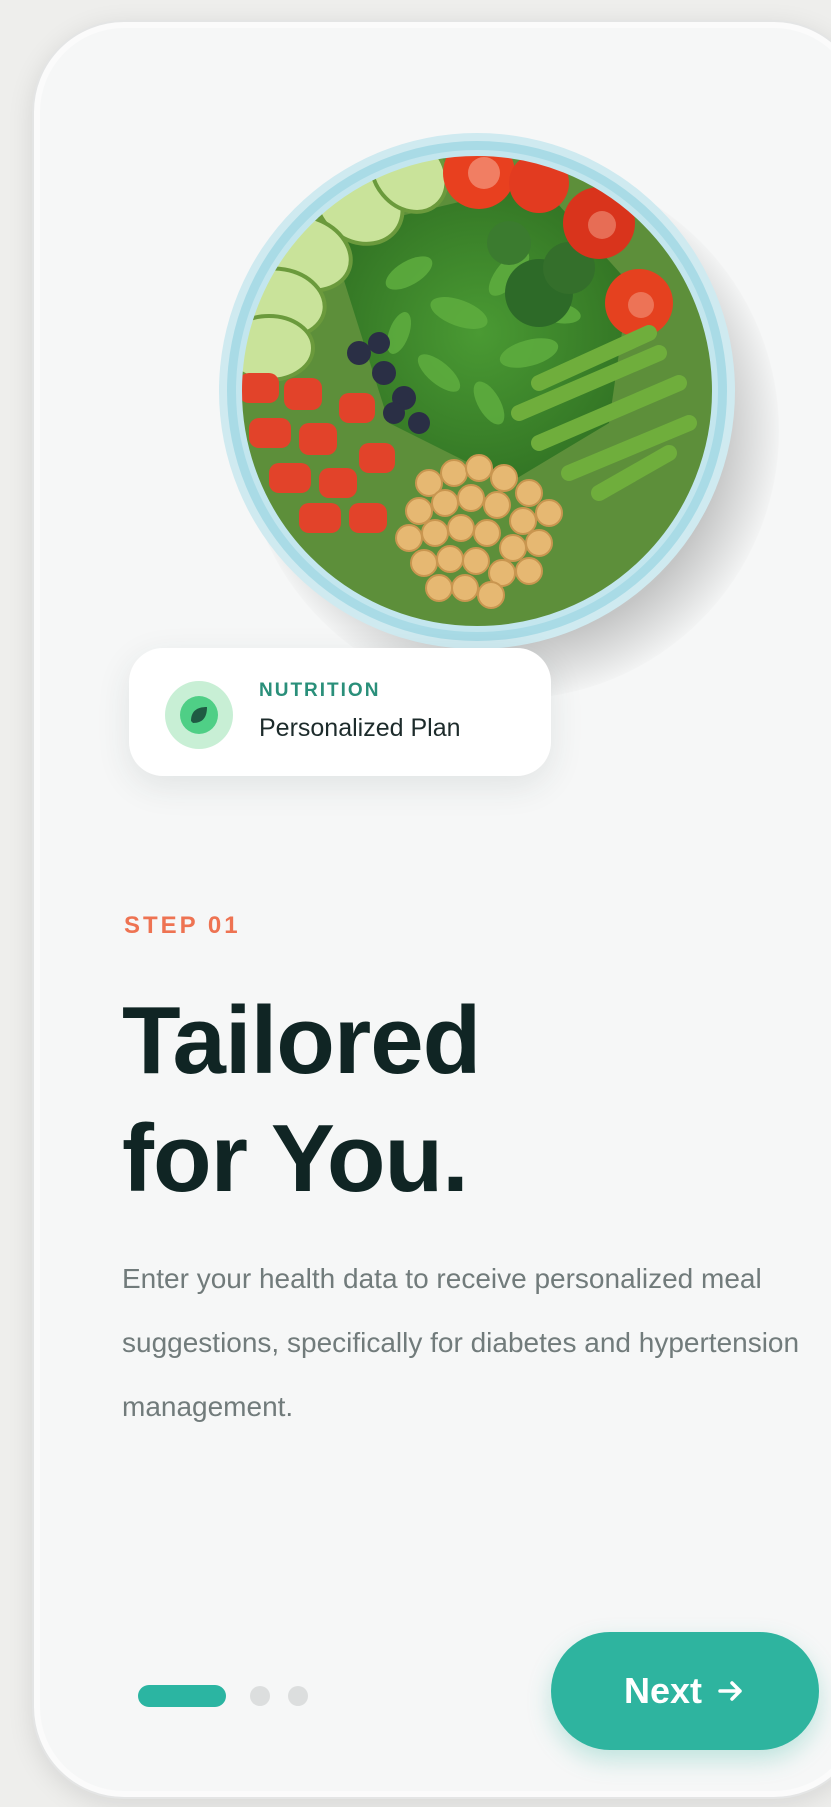  Describe the element at coordinates (182, 1696) in the screenshot. I see `page-dot-active` at that location.